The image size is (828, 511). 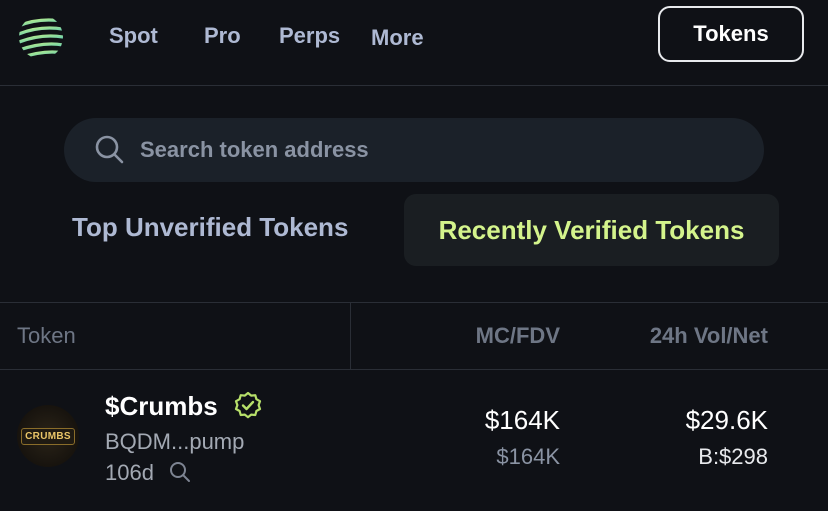 I want to click on nav-pro: Pro, so click(x=222, y=36).